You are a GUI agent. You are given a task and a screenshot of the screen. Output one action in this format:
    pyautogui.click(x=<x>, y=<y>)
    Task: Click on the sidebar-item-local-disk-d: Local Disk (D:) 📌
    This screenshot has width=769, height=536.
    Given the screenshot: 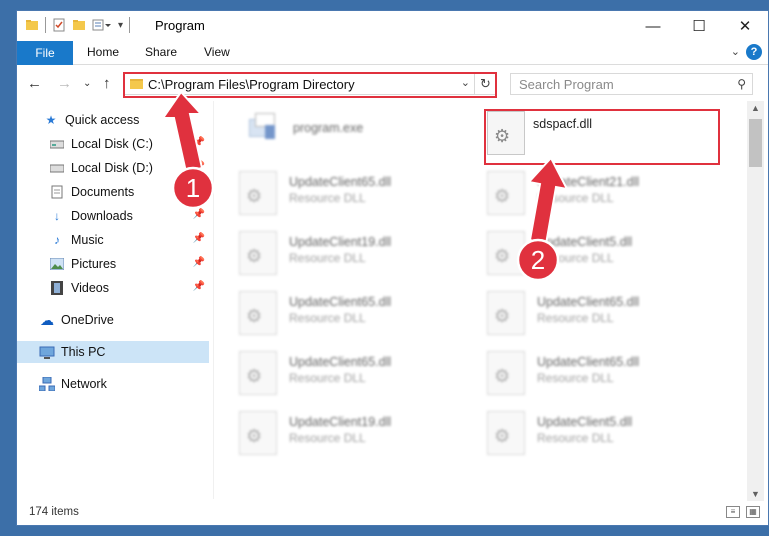 What is the action you would take?
    pyautogui.click(x=113, y=168)
    